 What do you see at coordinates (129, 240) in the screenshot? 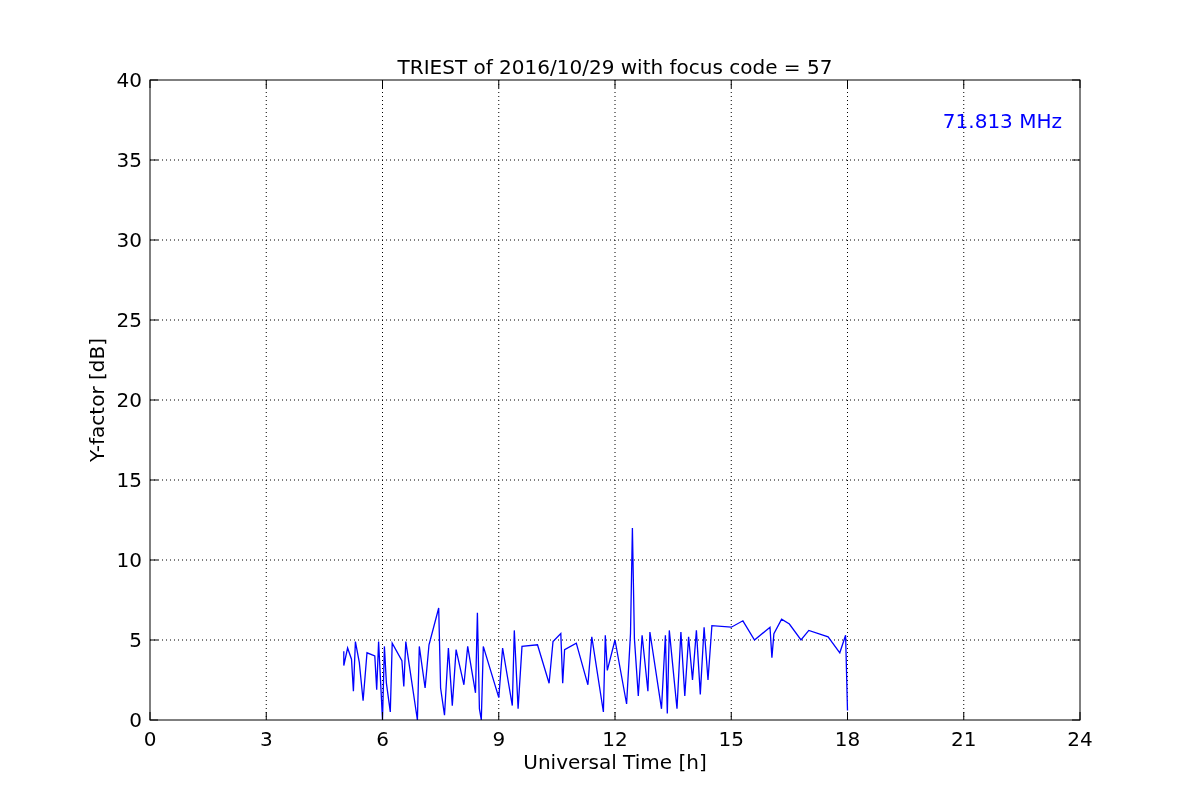
I see `tick-label: 30` at bounding box center [129, 240].